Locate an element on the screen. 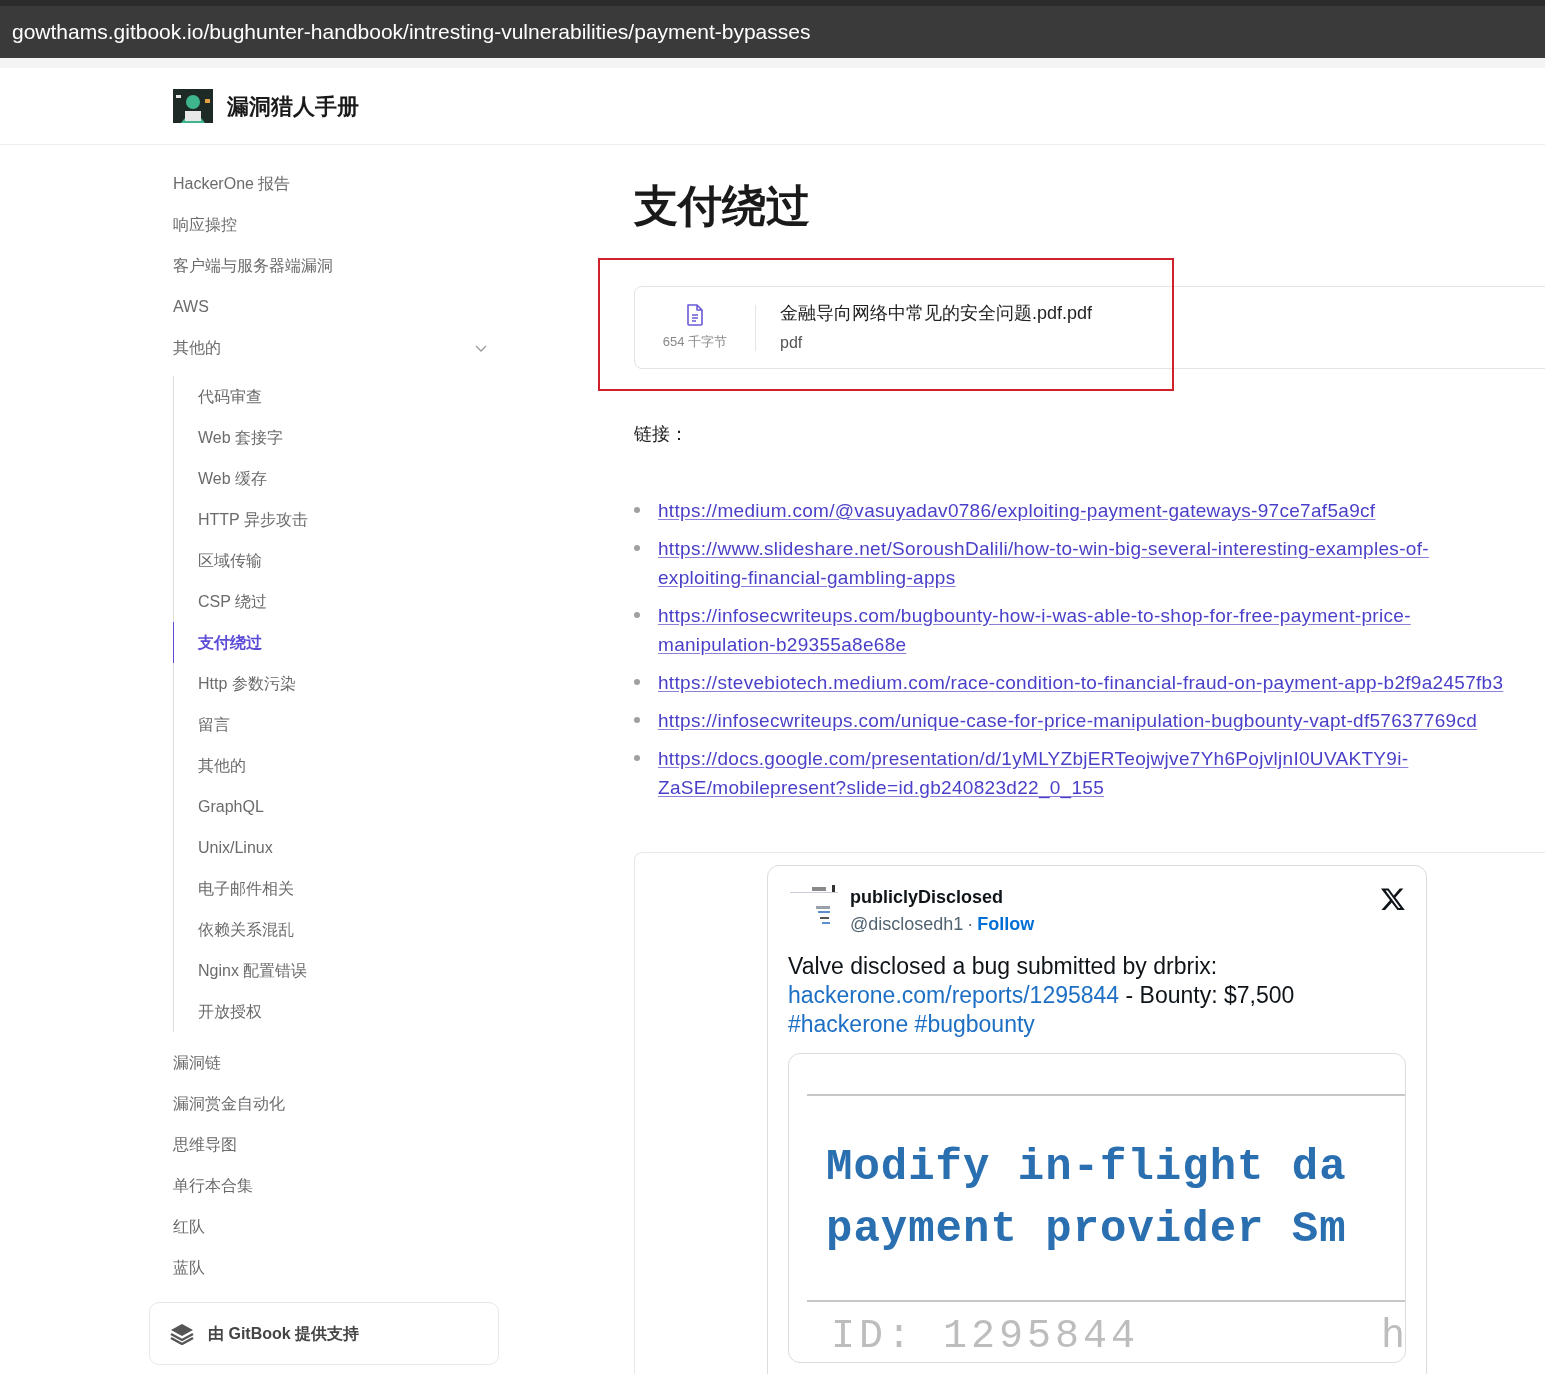  sidebar-item: Nginx 配置错误 is located at coordinates (331, 970).